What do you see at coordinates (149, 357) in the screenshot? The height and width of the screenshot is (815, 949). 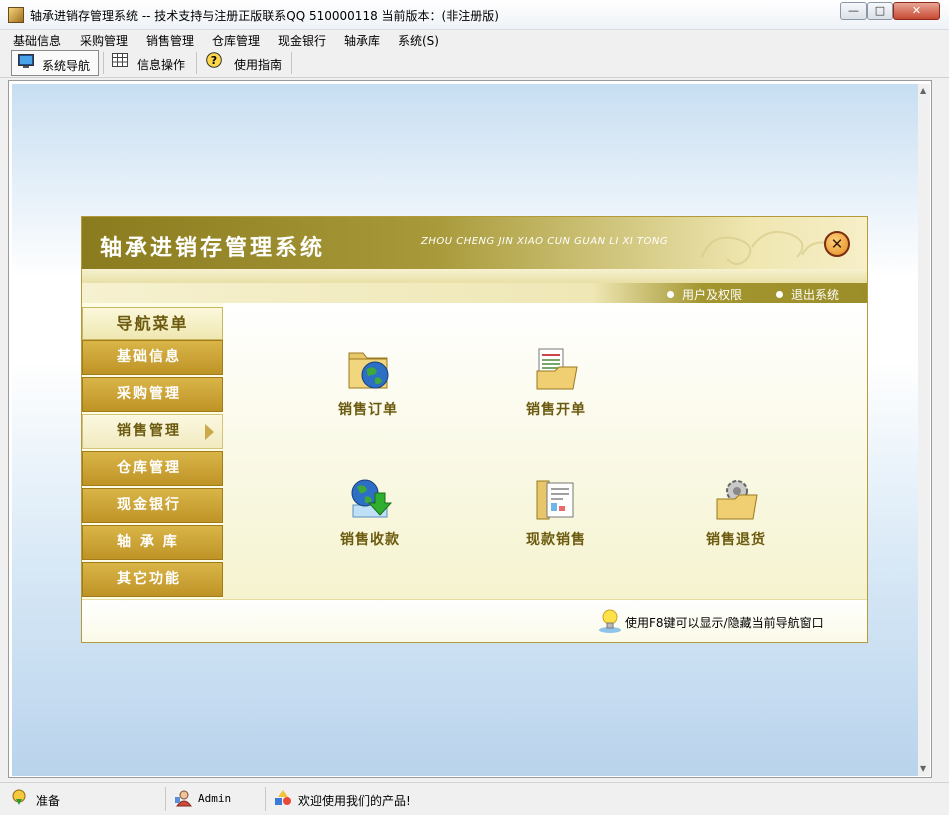 I see `nav-item-label: 基础信息` at bounding box center [149, 357].